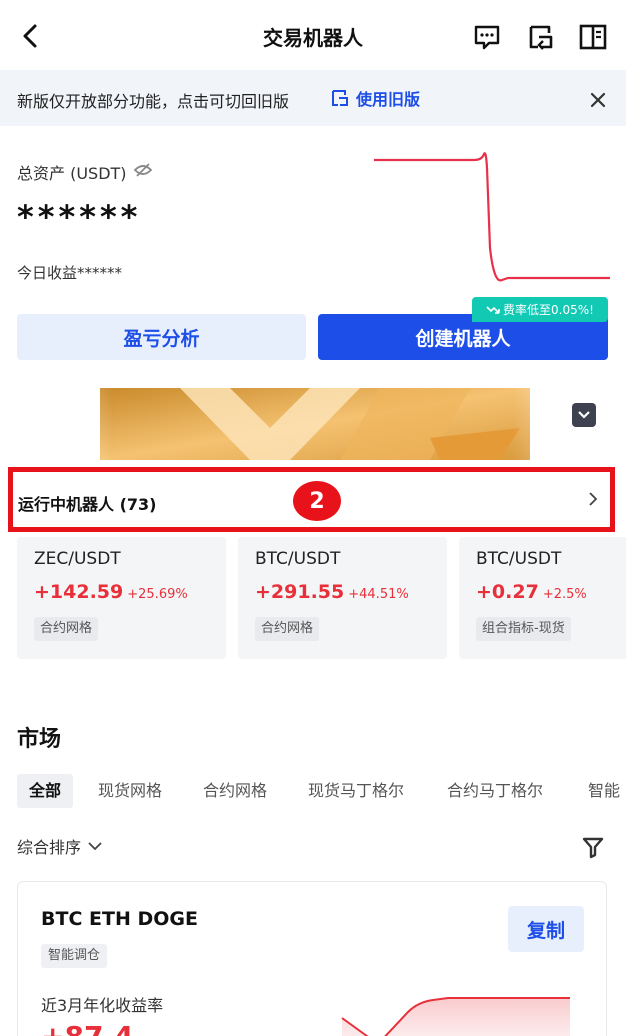 This screenshot has width=626, height=1036. What do you see at coordinates (492, 217) in the screenshot?
I see `assets-sparkline` at bounding box center [492, 217].